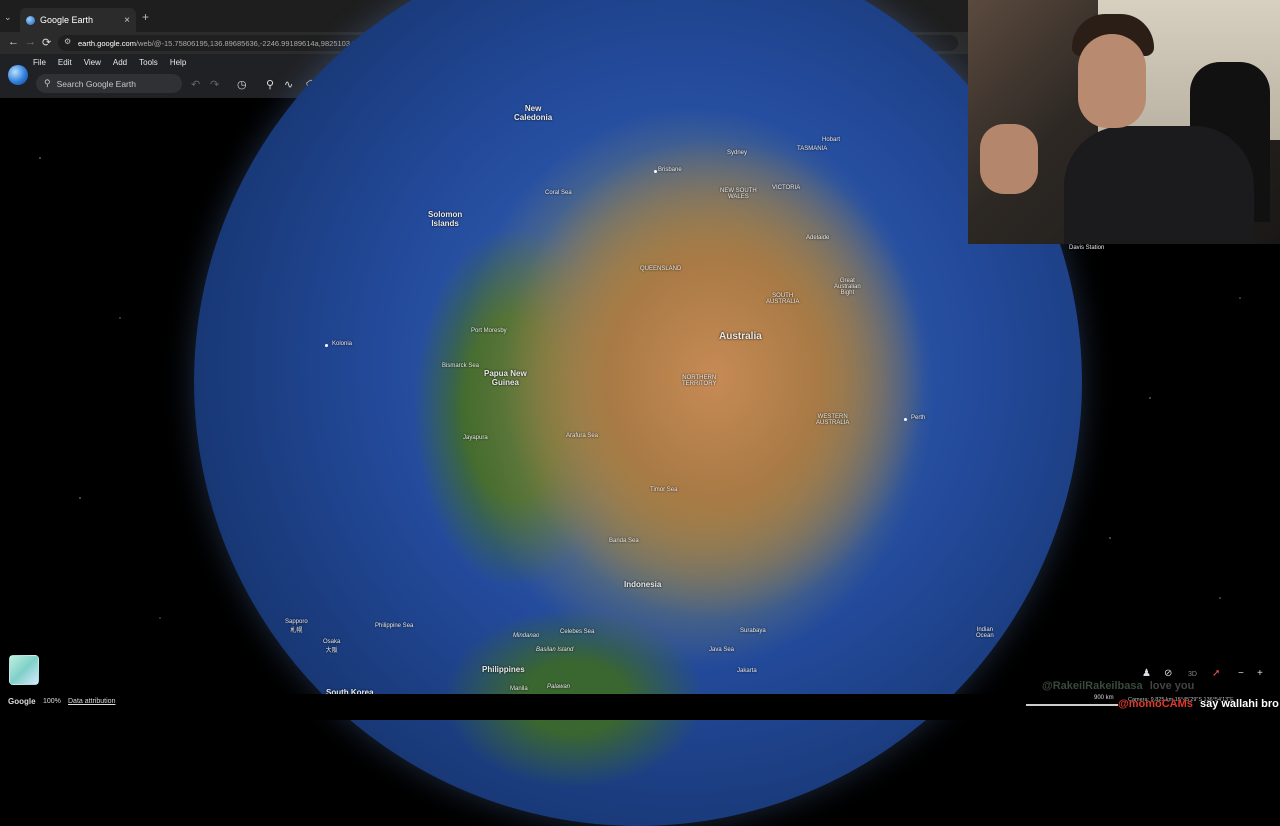  What do you see at coordinates (22, 701) in the screenshot?
I see `google-wordmark: Google` at bounding box center [22, 701].